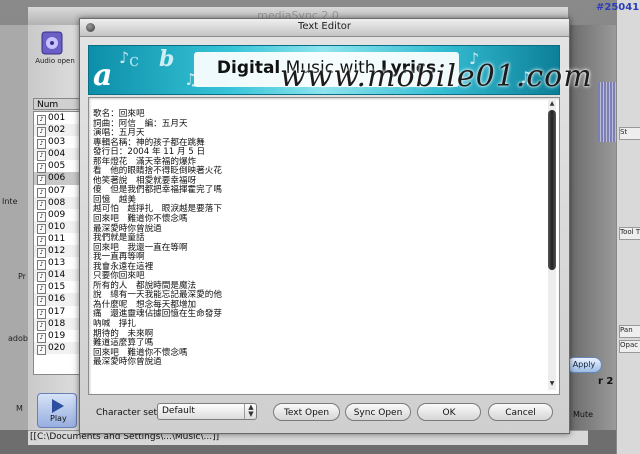 The image size is (640, 454). What do you see at coordinates (178, 411) in the screenshot?
I see `character-set-value: Default` at bounding box center [178, 411].